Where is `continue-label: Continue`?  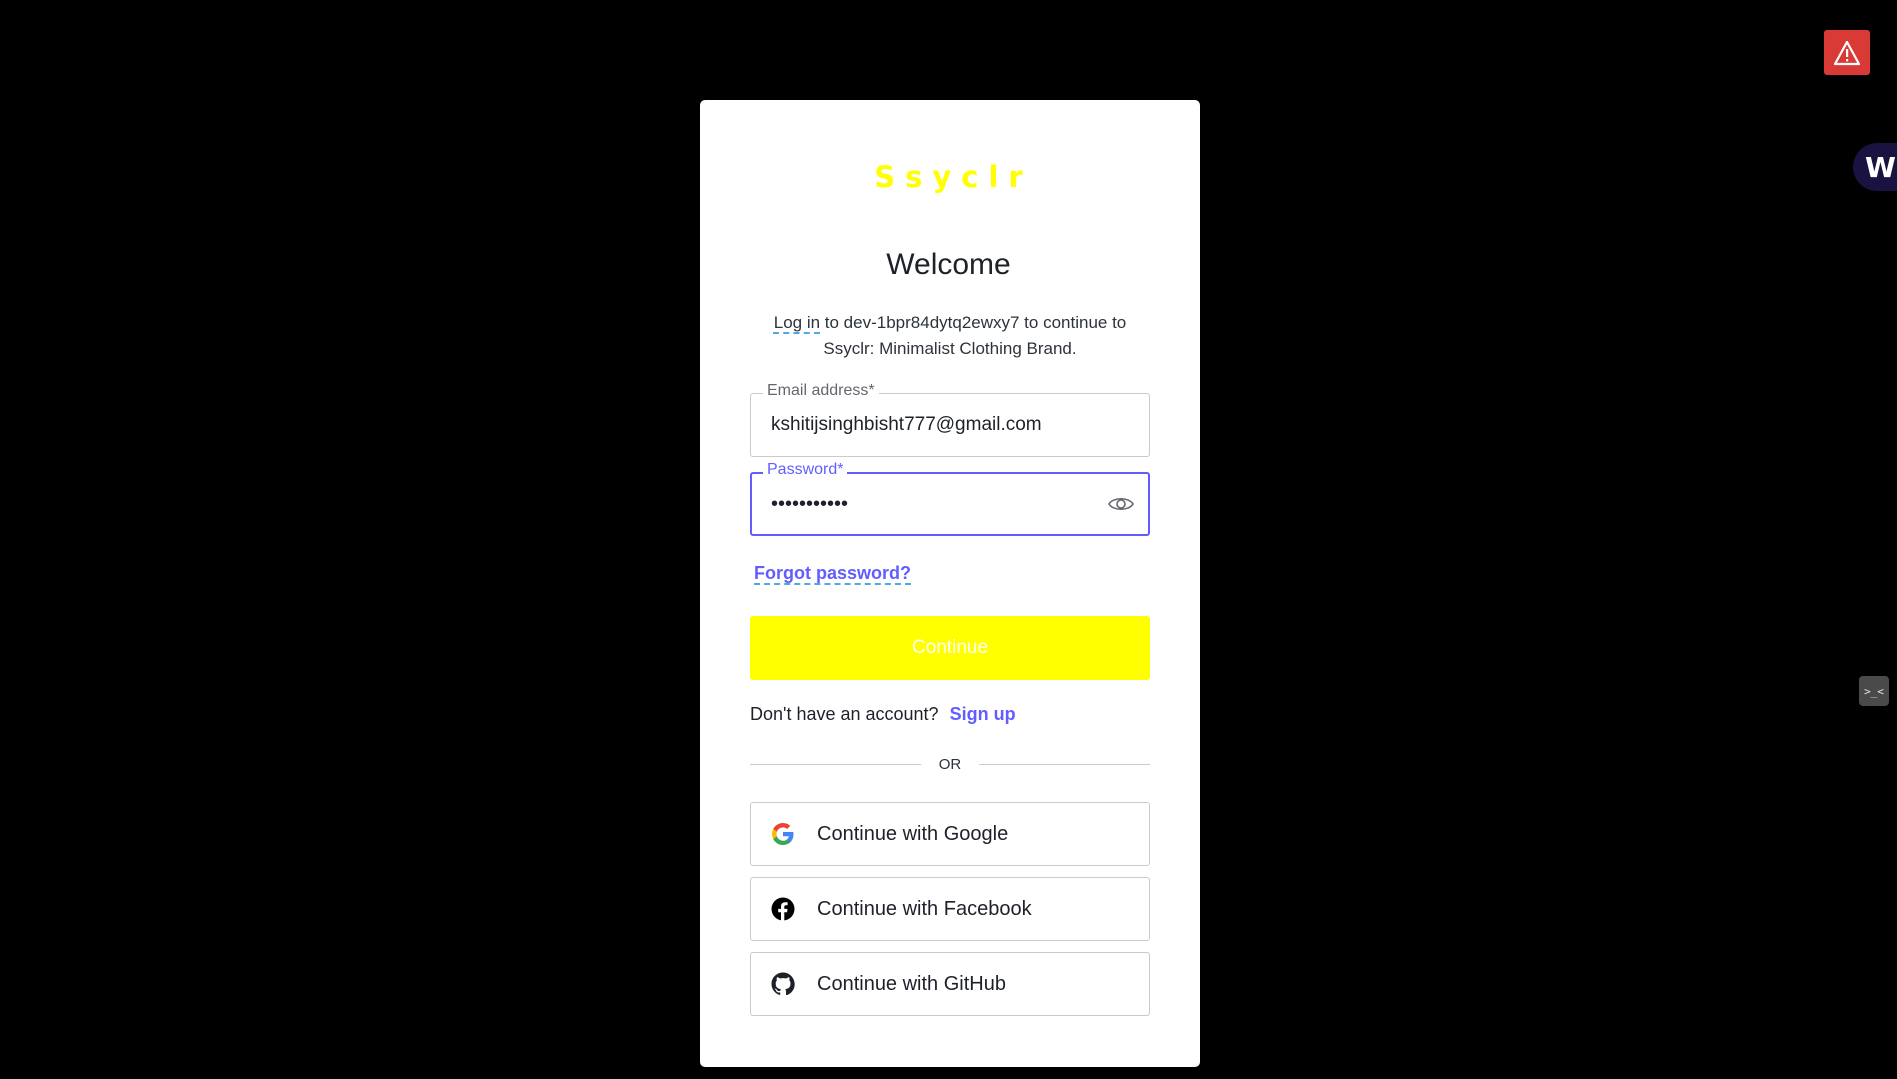 continue-label: Continue is located at coordinates (950, 647).